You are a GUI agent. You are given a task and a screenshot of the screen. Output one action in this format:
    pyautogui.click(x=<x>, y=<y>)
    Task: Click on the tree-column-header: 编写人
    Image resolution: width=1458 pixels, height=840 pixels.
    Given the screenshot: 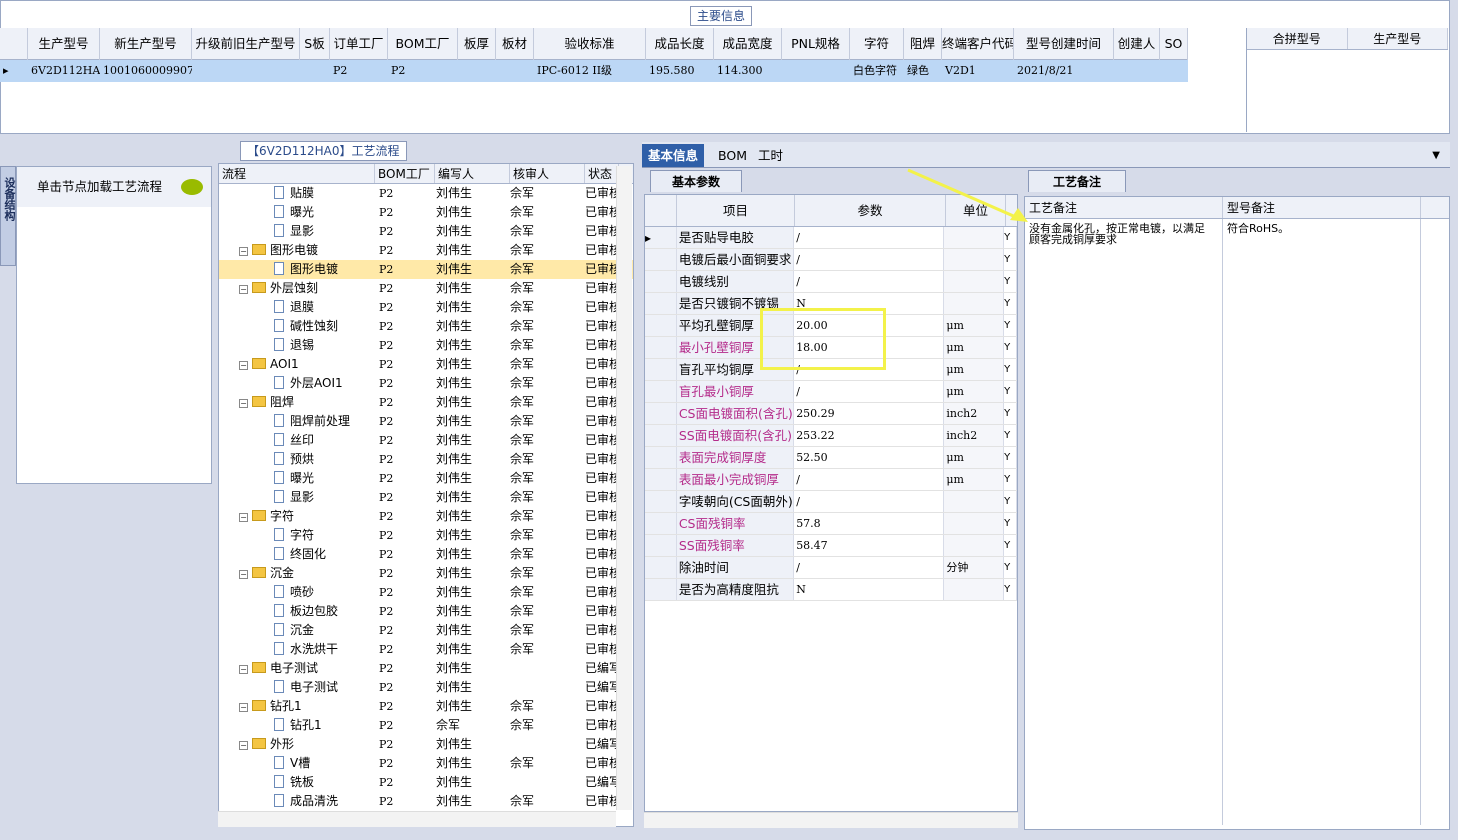 What is the action you would take?
    pyautogui.click(x=472, y=173)
    